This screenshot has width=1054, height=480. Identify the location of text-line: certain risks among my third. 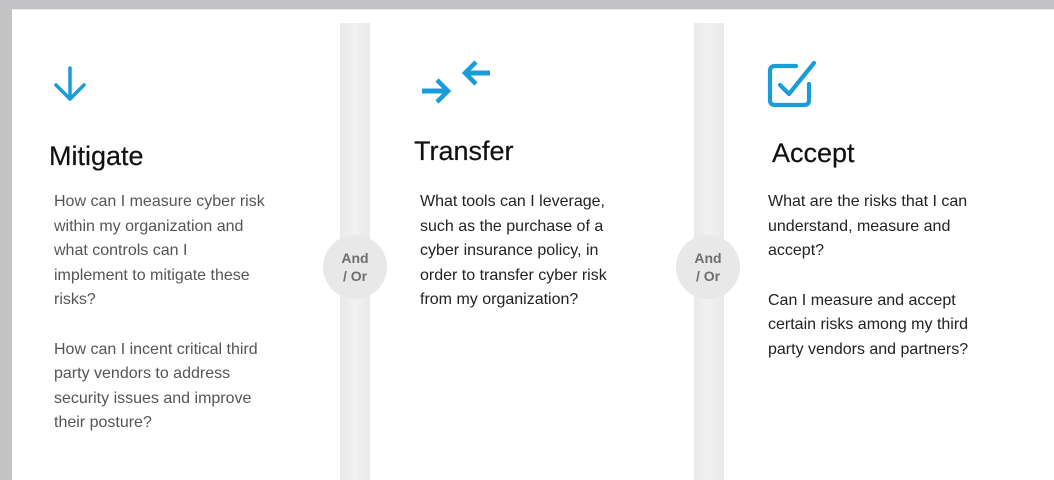
(868, 324).